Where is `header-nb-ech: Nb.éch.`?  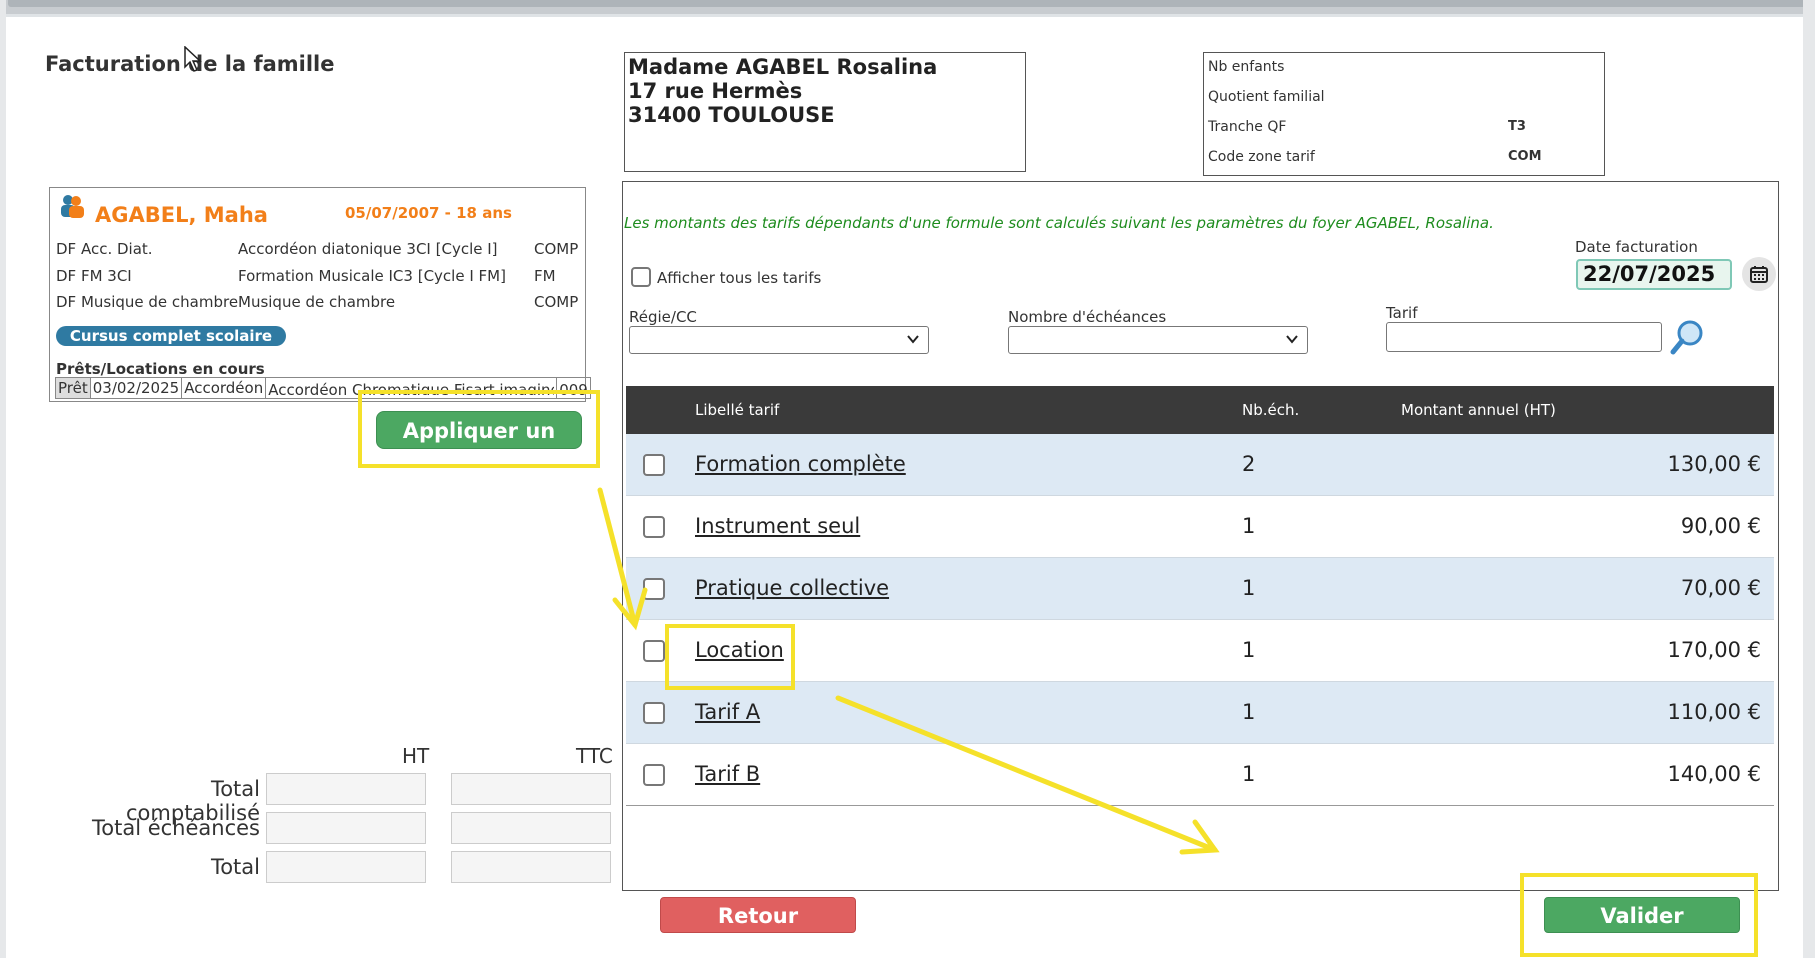
header-nb-ech: Nb.éch. is located at coordinates (1271, 410).